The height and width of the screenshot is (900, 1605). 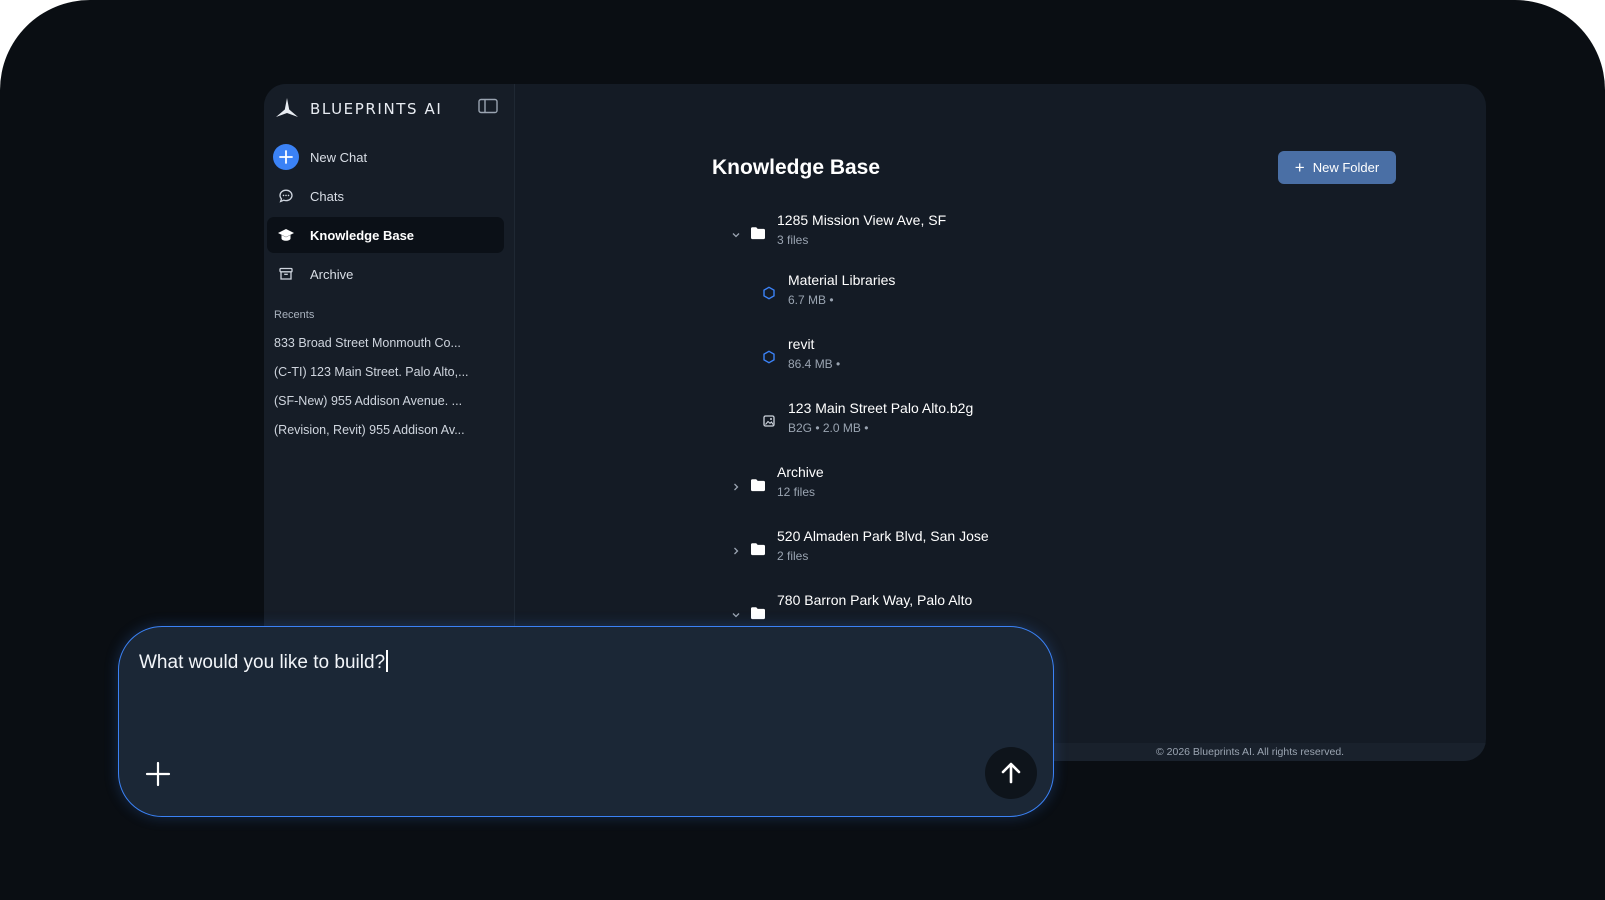 What do you see at coordinates (864, 485) in the screenshot?
I see `folder-row: Archive 12 files` at bounding box center [864, 485].